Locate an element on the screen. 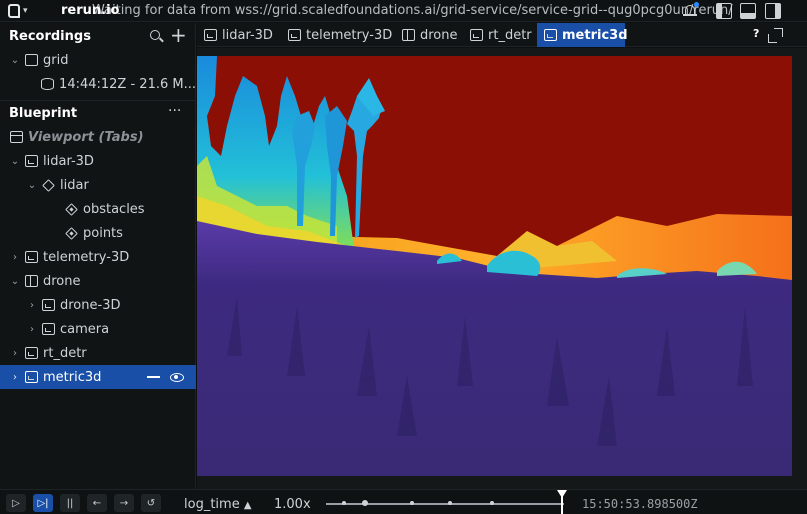 The width and height of the screenshot is (807, 514). loop-button: ↺ is located at coordinates (151, 503).